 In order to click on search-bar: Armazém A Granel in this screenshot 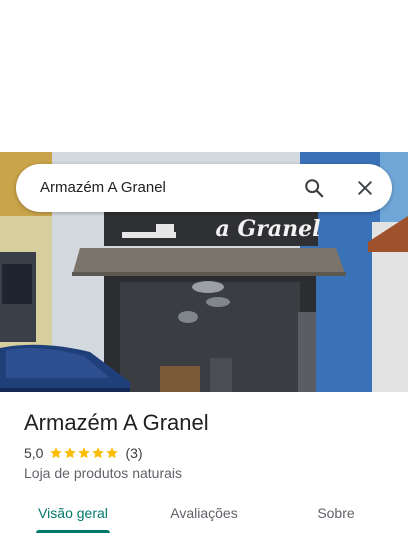, I will do `click(204, 188)`.